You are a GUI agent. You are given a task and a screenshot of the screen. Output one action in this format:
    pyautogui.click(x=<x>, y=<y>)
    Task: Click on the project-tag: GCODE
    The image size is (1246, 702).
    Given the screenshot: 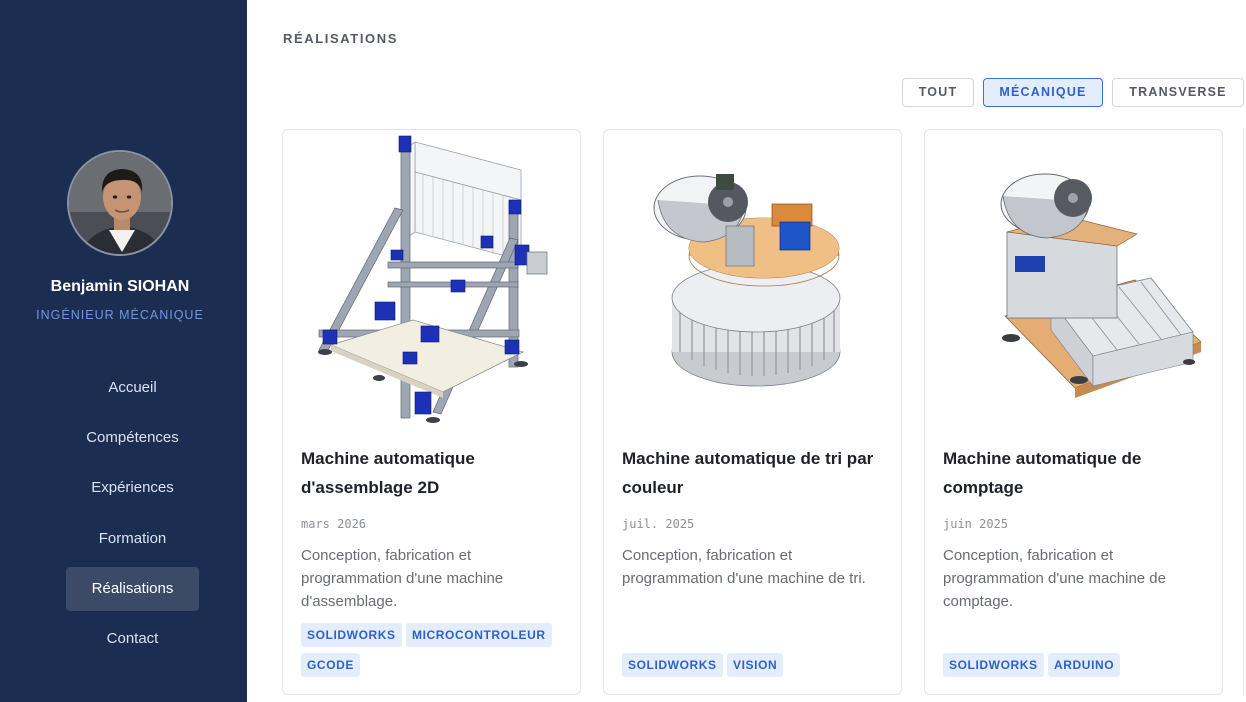 What is the action you would take?
    pyautogui.click(x=331, y=665)
    